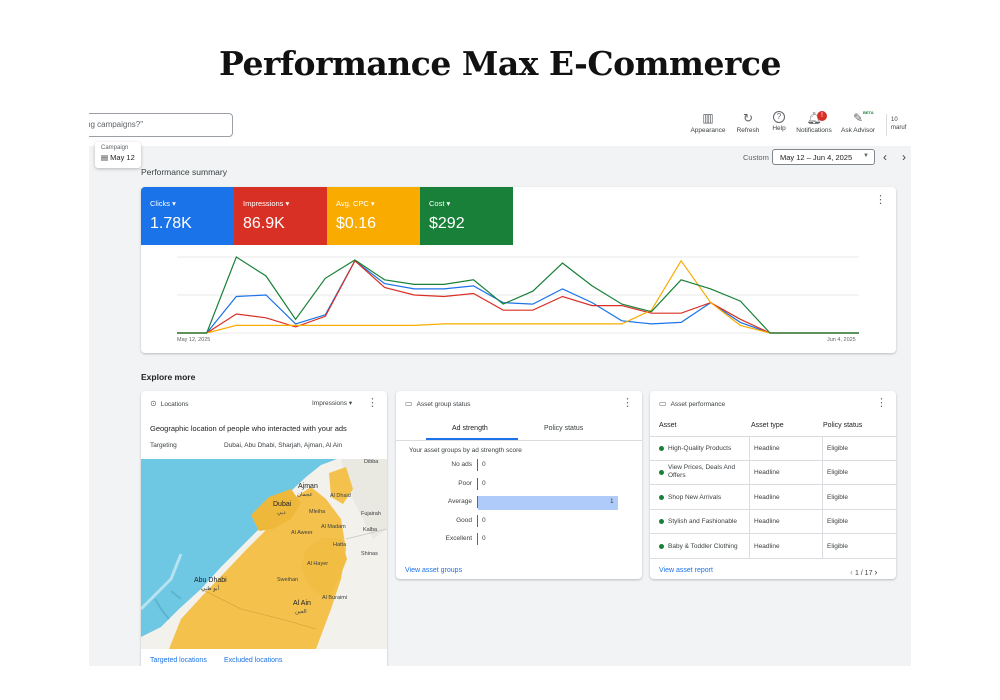 This screenshot has height=700, width=1000. Describe the element at coordinates (703, 522) in the screenshot. I see `asset-name: Stylish and Fashionable` at that location.